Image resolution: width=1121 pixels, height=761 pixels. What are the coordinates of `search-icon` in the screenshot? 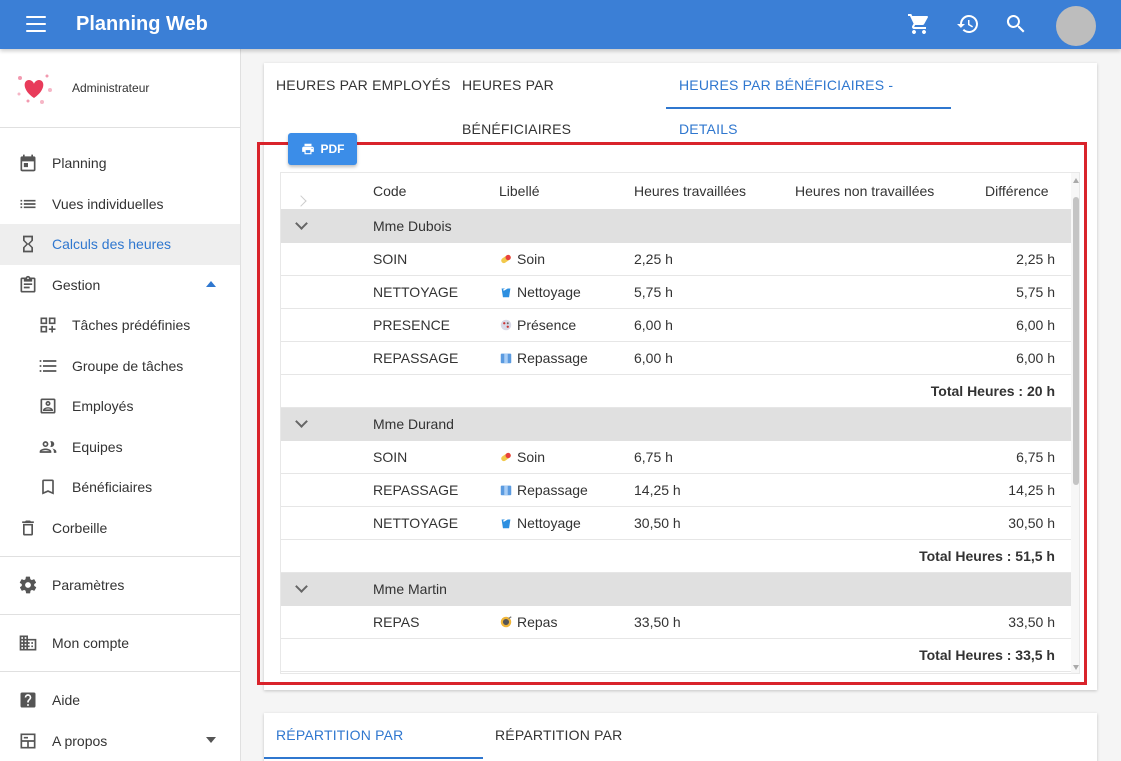 It's located at (1016, 24).